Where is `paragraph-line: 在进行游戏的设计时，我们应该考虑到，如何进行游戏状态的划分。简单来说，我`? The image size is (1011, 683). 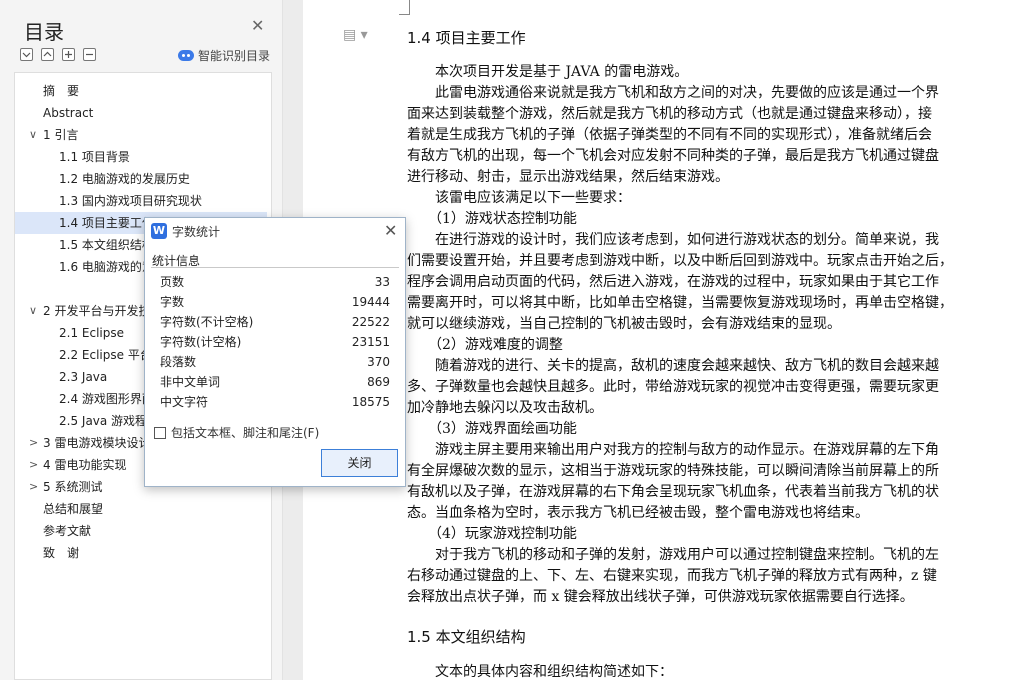 paragraph-line: 在进行游戏的设计时，我们应该考虑到，如何进行游戏状态的划分。简单来说，我 is located at coordinates (673, 240).